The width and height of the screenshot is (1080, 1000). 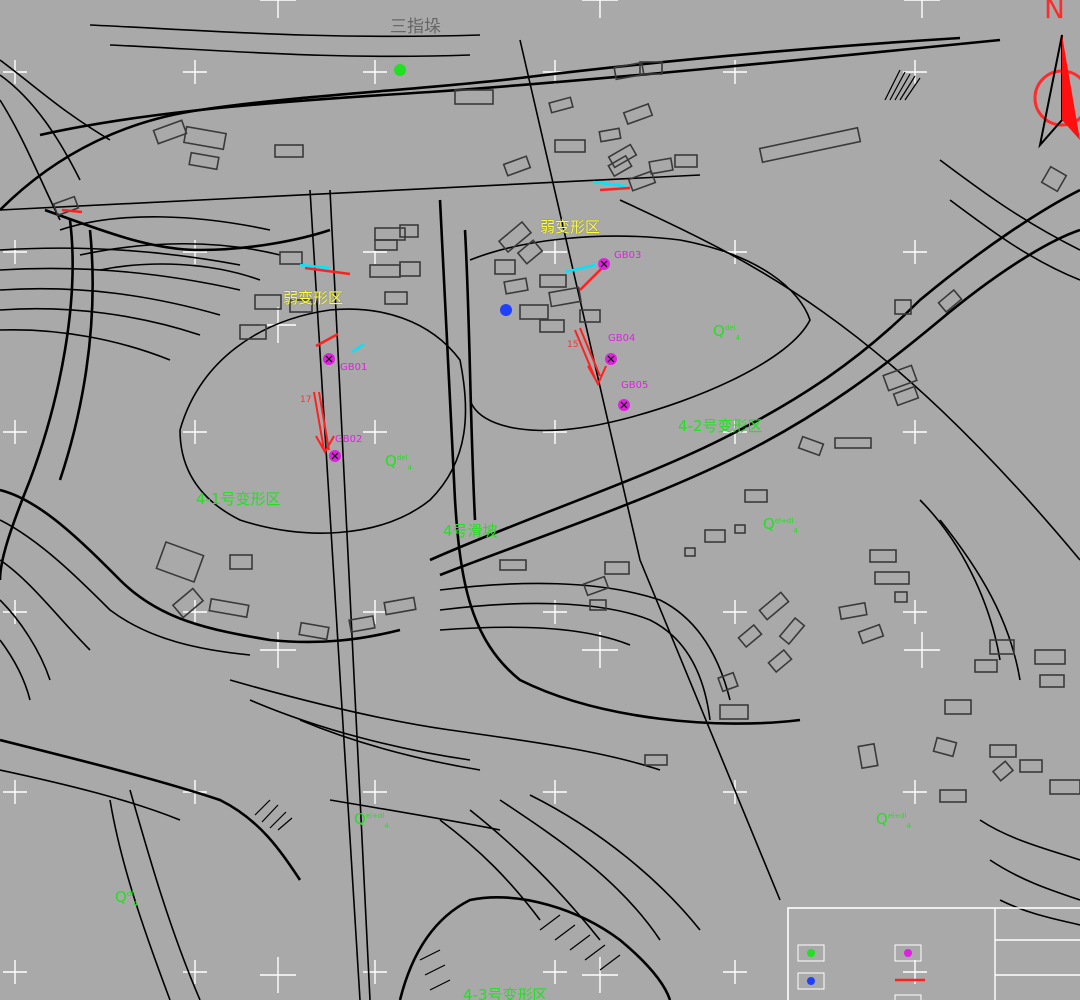 What do you see at coordinates (354, 367) in the screenshot?
I see `gb01-label: GB01` at bounding box center [354, 367].